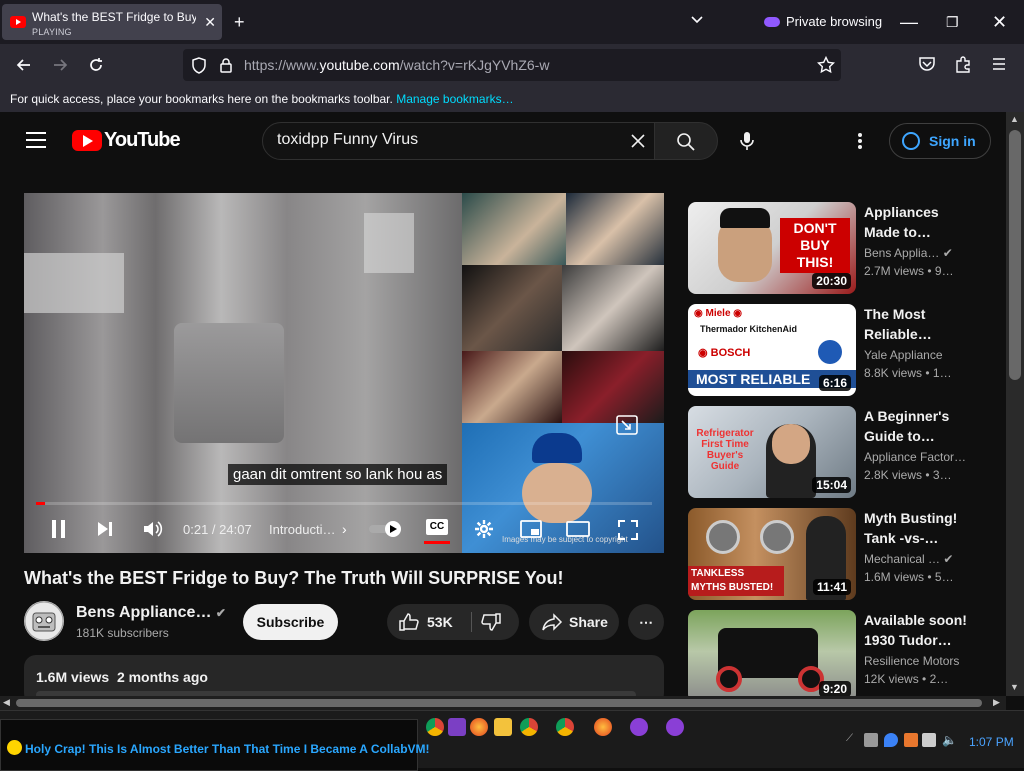 The height and width of the screenshot is (771, 1024). I want to click on forward-button, so click(60, 65).